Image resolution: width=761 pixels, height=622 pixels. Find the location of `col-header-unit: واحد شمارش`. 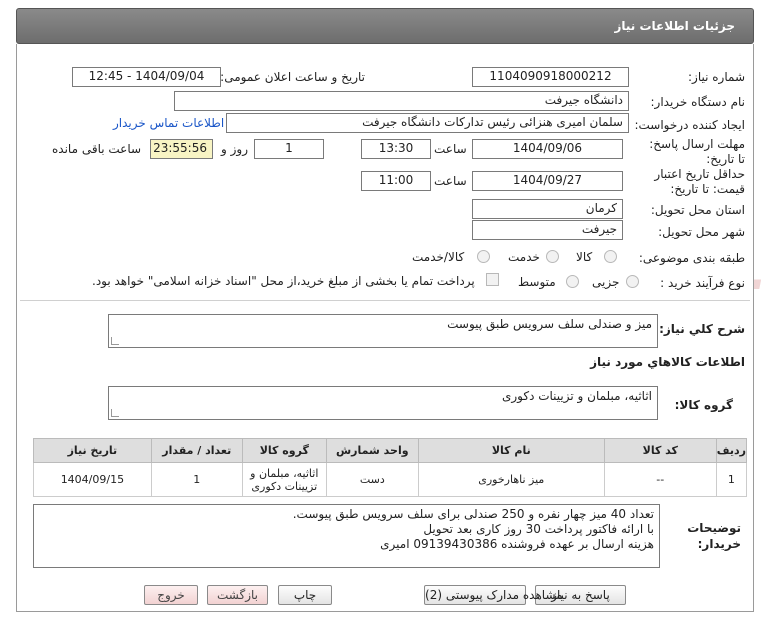

col-header-unit: واحد شمارش is located at coordinates (372, 450).